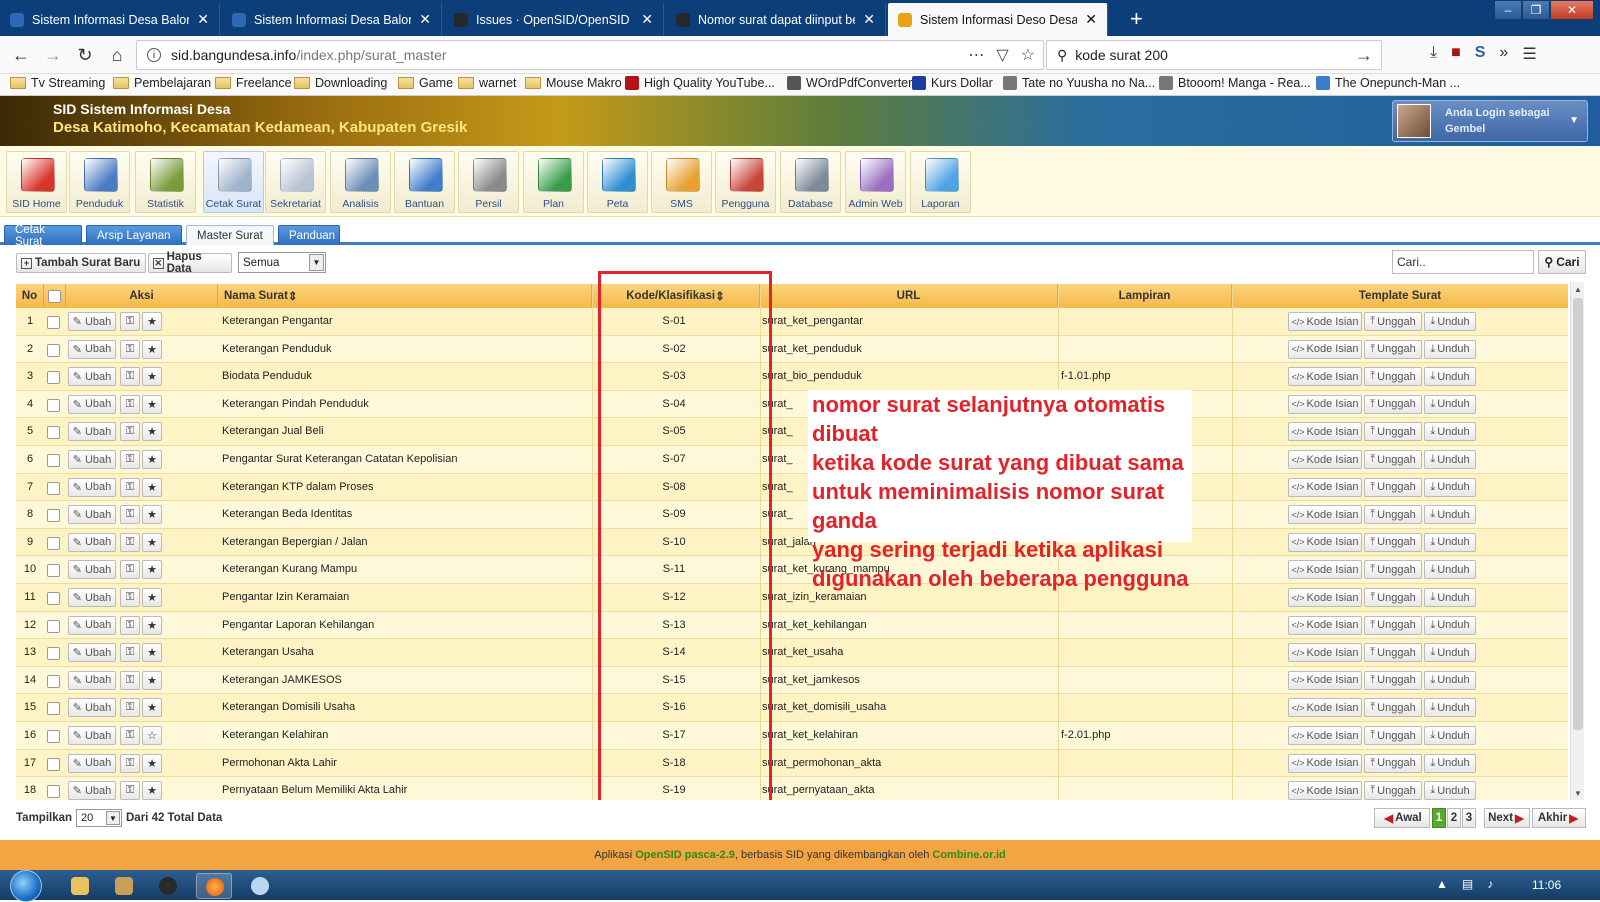  What do you see at coordinates (553, 182) in the screenshot?
I see `module-plan: Plan` at bounding box center [553, 182].